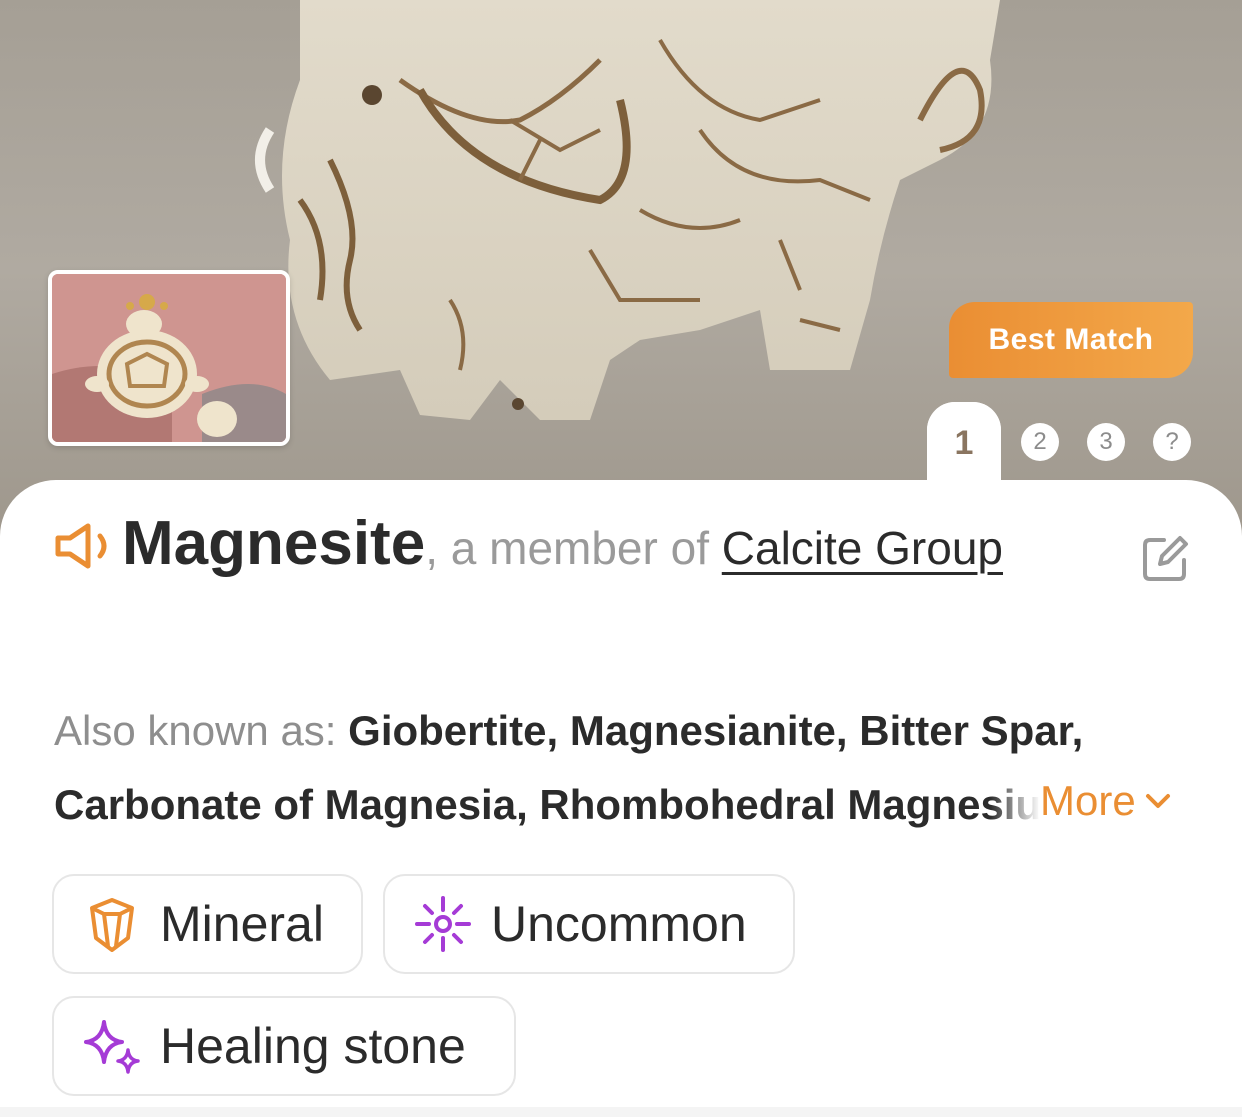  What do you see at coordinates (313, 1046) in the screenshot?
I see `tag-label: Healing stone` at bounding box center [313, 1046].